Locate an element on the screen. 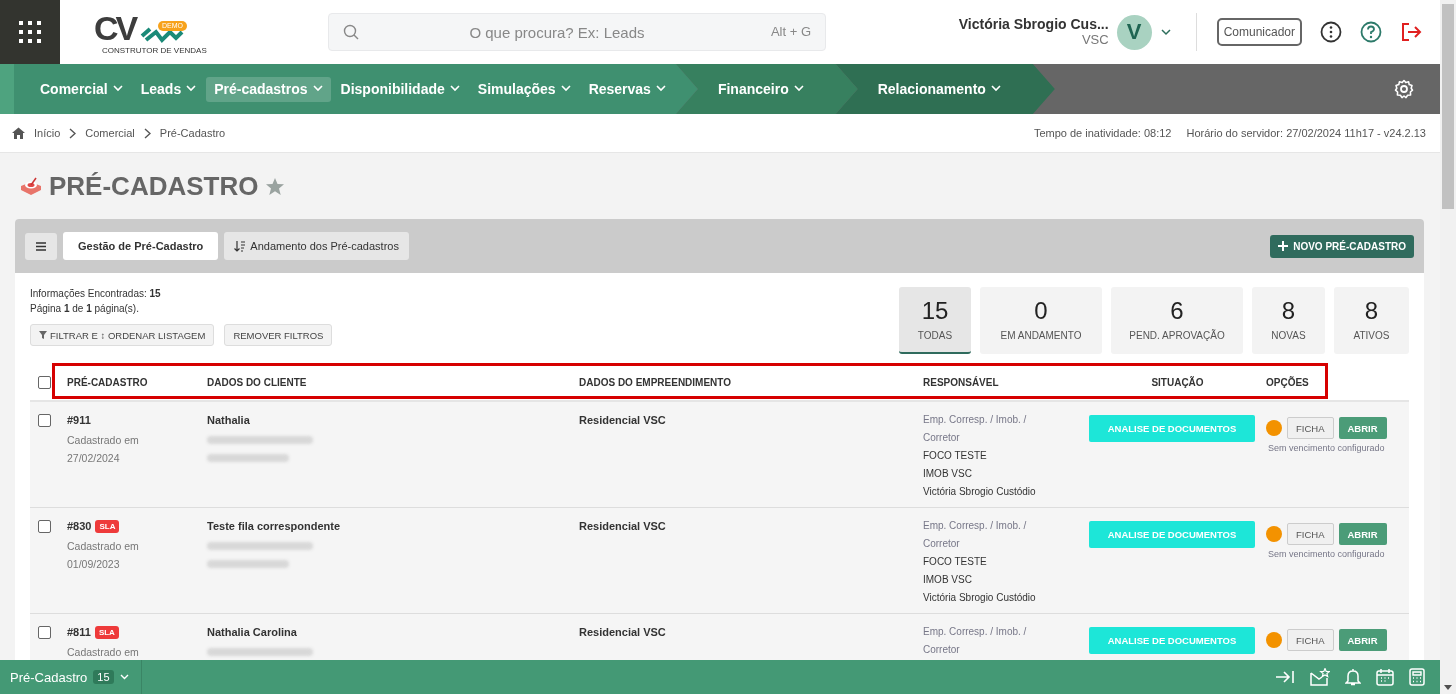 This screenshot has width=1456, height=694. settings-icon is located at coordinates (1404, 89).